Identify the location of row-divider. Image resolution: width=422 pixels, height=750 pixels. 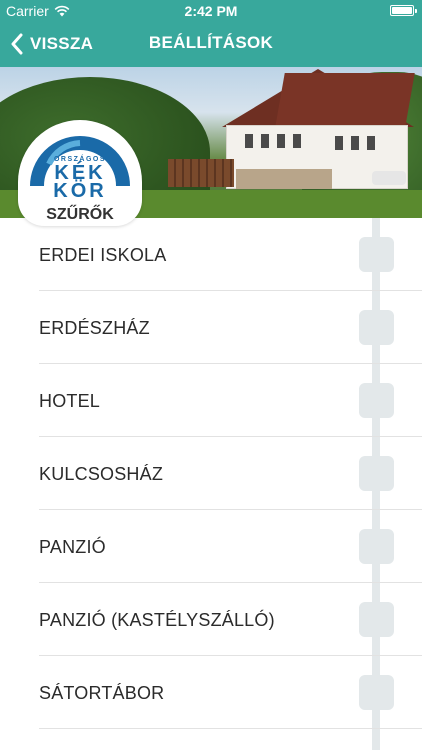
(230, 728).